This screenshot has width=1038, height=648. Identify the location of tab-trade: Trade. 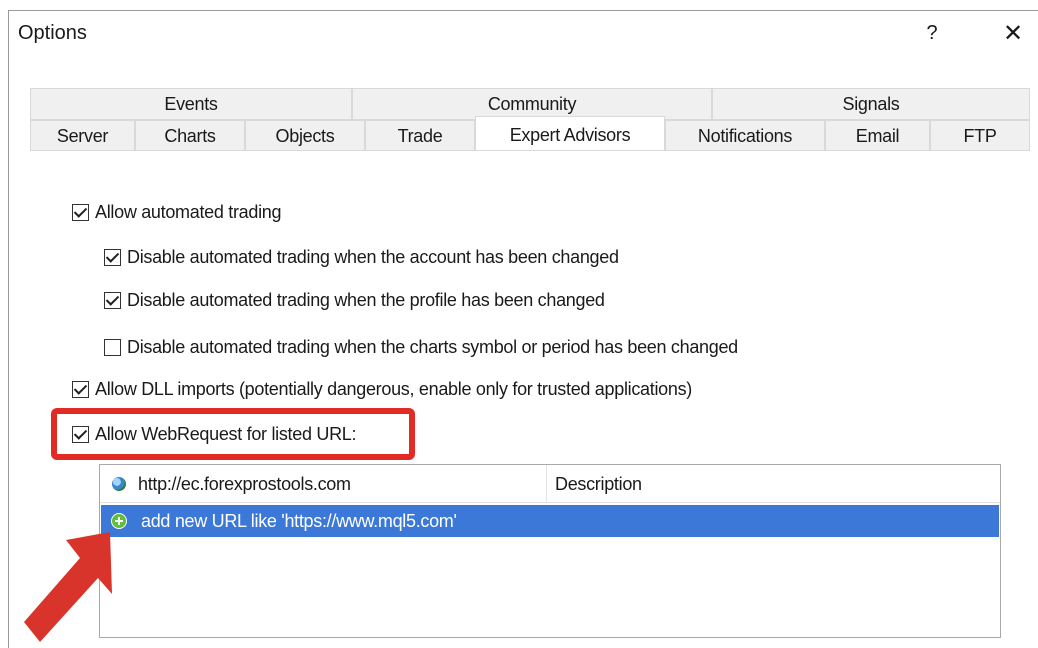
(420, 136).